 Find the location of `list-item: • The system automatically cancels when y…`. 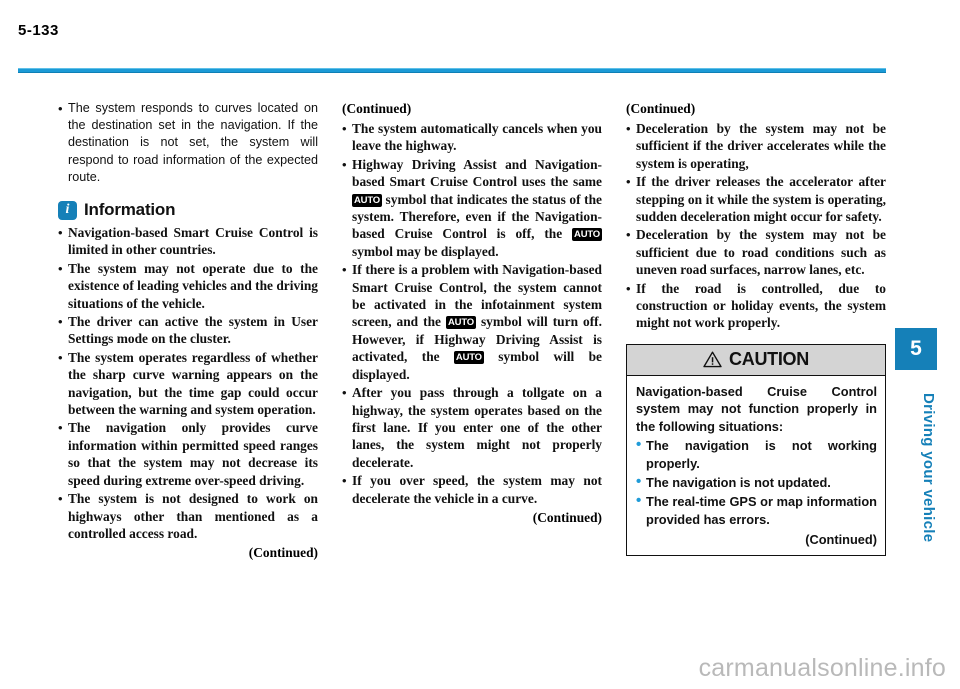

list-item: • The system automatically cancels when y… is located at coordinates (472, 137).